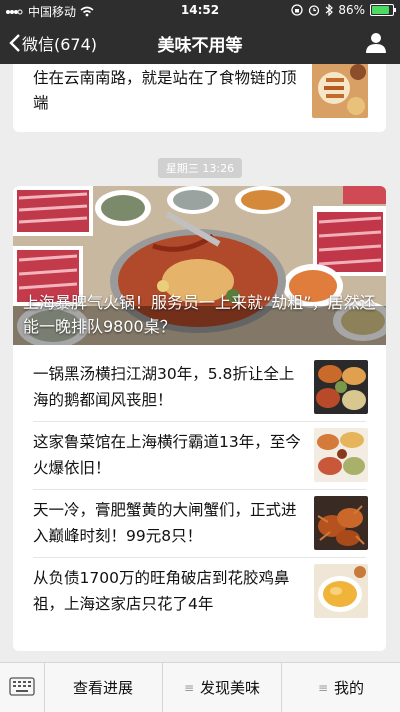 This screenshot has width=400, height=712. What do you see at coordinates (164, 387) in the screenshot?
I see `article-title: 一锅黑汤横扫江湖30年，5.8折让全上海的鹅都闻风丧胆！` at bounding box center [164, 387].